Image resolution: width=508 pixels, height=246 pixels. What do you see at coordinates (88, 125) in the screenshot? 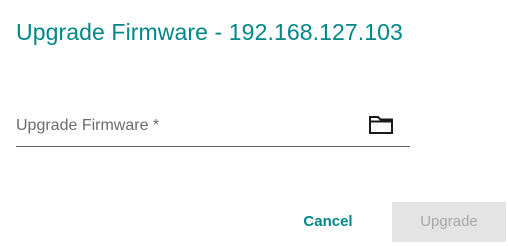
I see `firmware-file-label: Upgrade Firmware *` at bounding box center [88, 125].